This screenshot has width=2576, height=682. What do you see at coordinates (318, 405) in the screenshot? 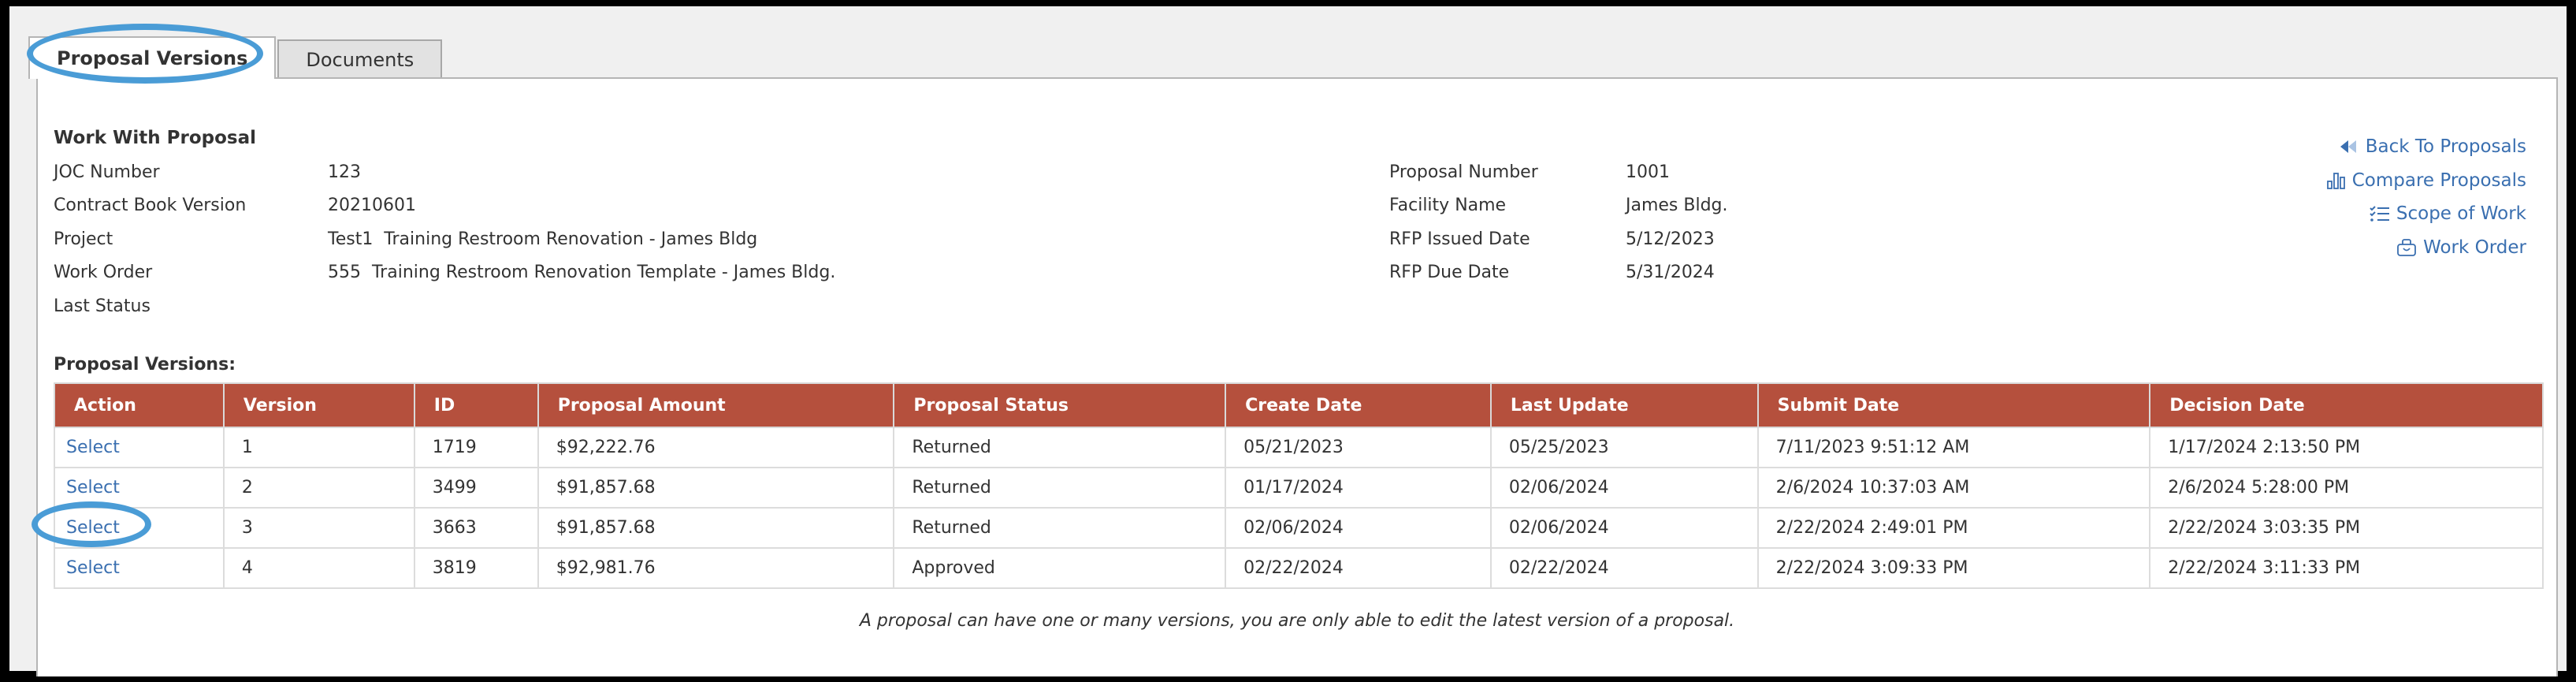
I see `column-header-version: Version` at bounding box center [318, 405].